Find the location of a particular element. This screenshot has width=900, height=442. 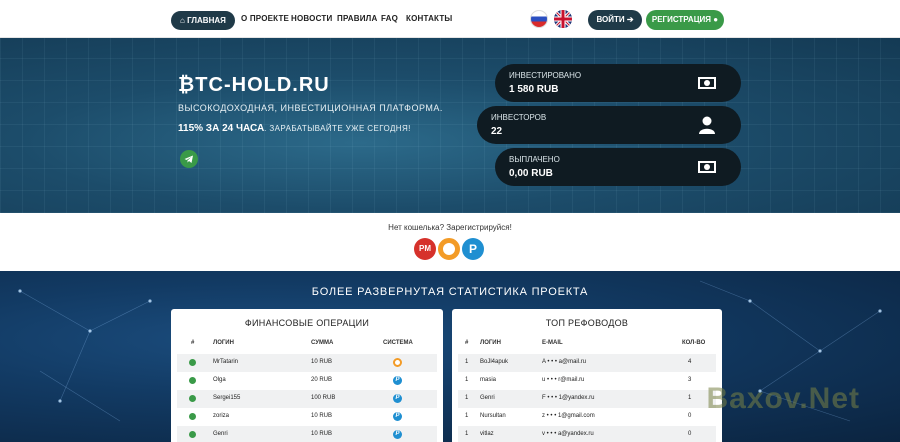

row-email: u • • • r@mail.ru is located at coordinates (563, 380).